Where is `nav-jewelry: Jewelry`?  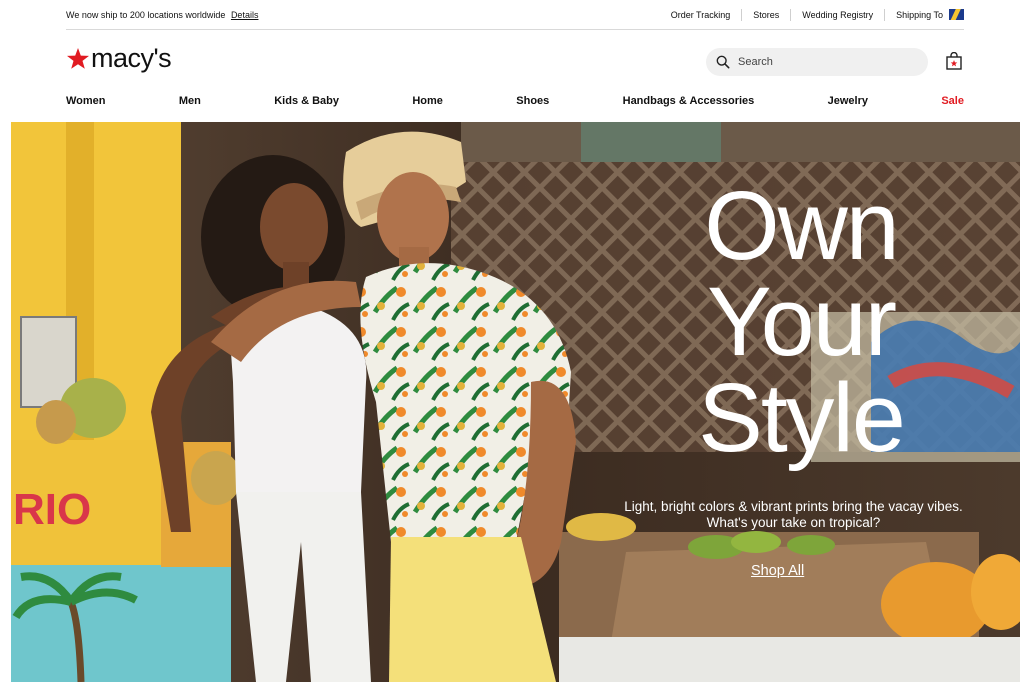
nav-jewelry: Jewelry is located at coordinates (848, 101).